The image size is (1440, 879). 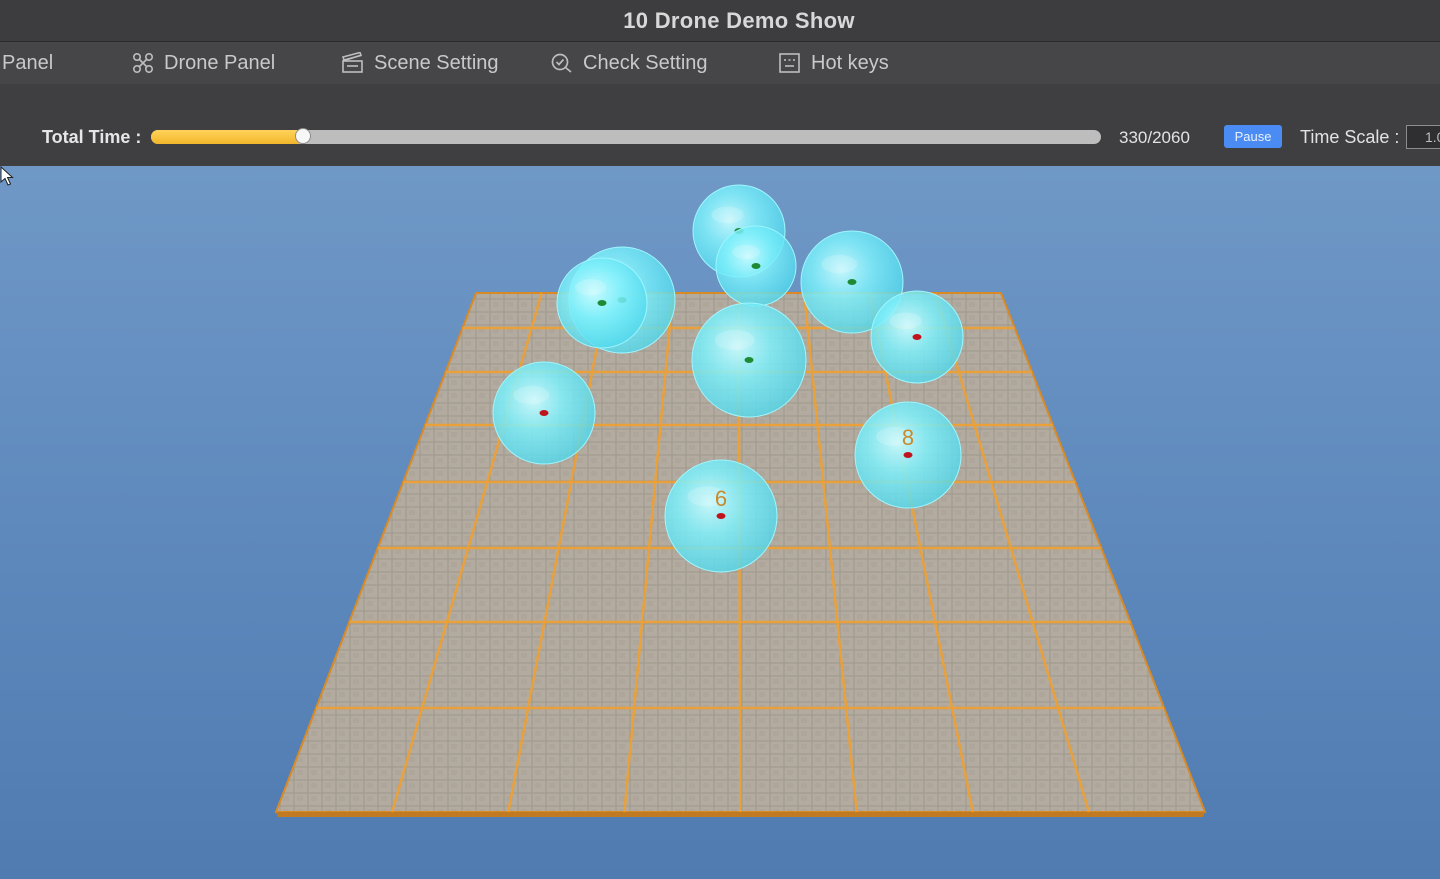 I want to click on menu-item-scene-setting: Scene Setting, so click(x=420, y=63).